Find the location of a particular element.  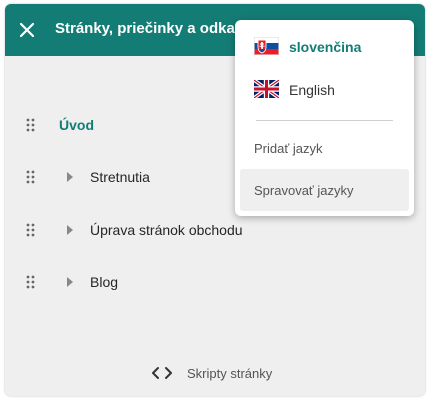

close-button is located at coordinates (27, 30).